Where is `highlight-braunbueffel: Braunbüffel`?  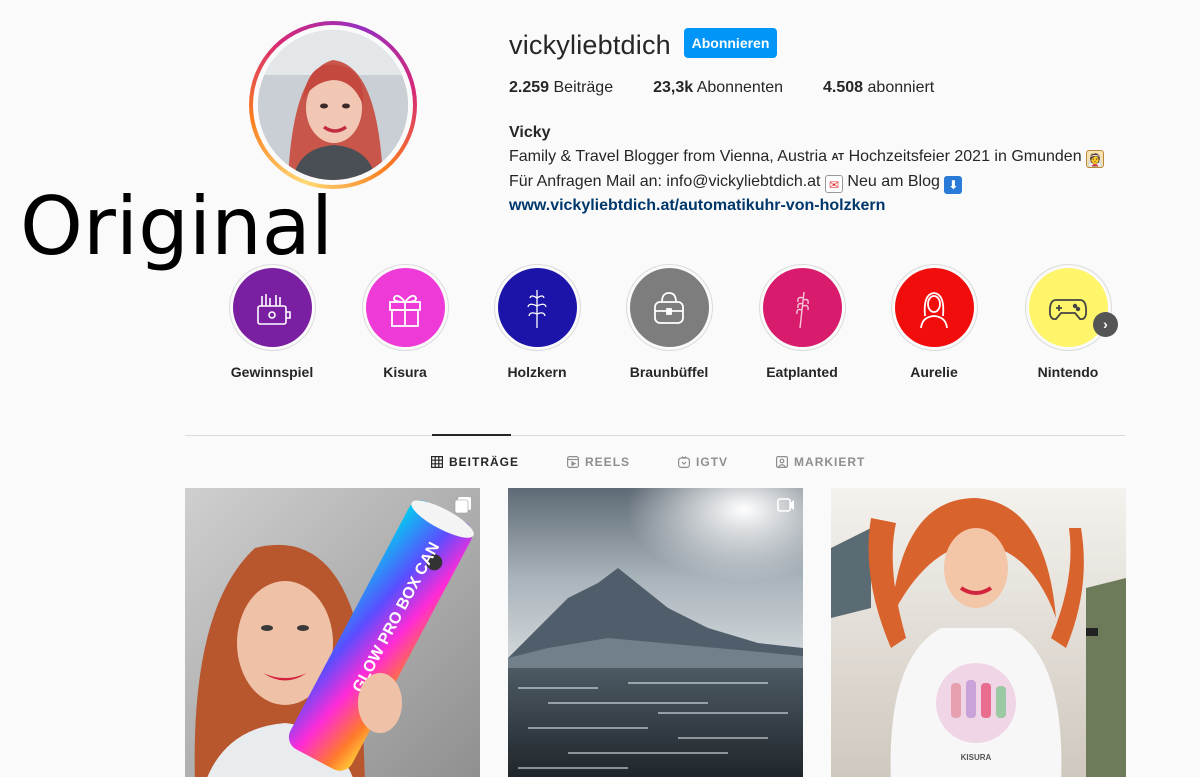
highlight-braunbueffel: Braunbüffel is located at coordinates (669, 322).